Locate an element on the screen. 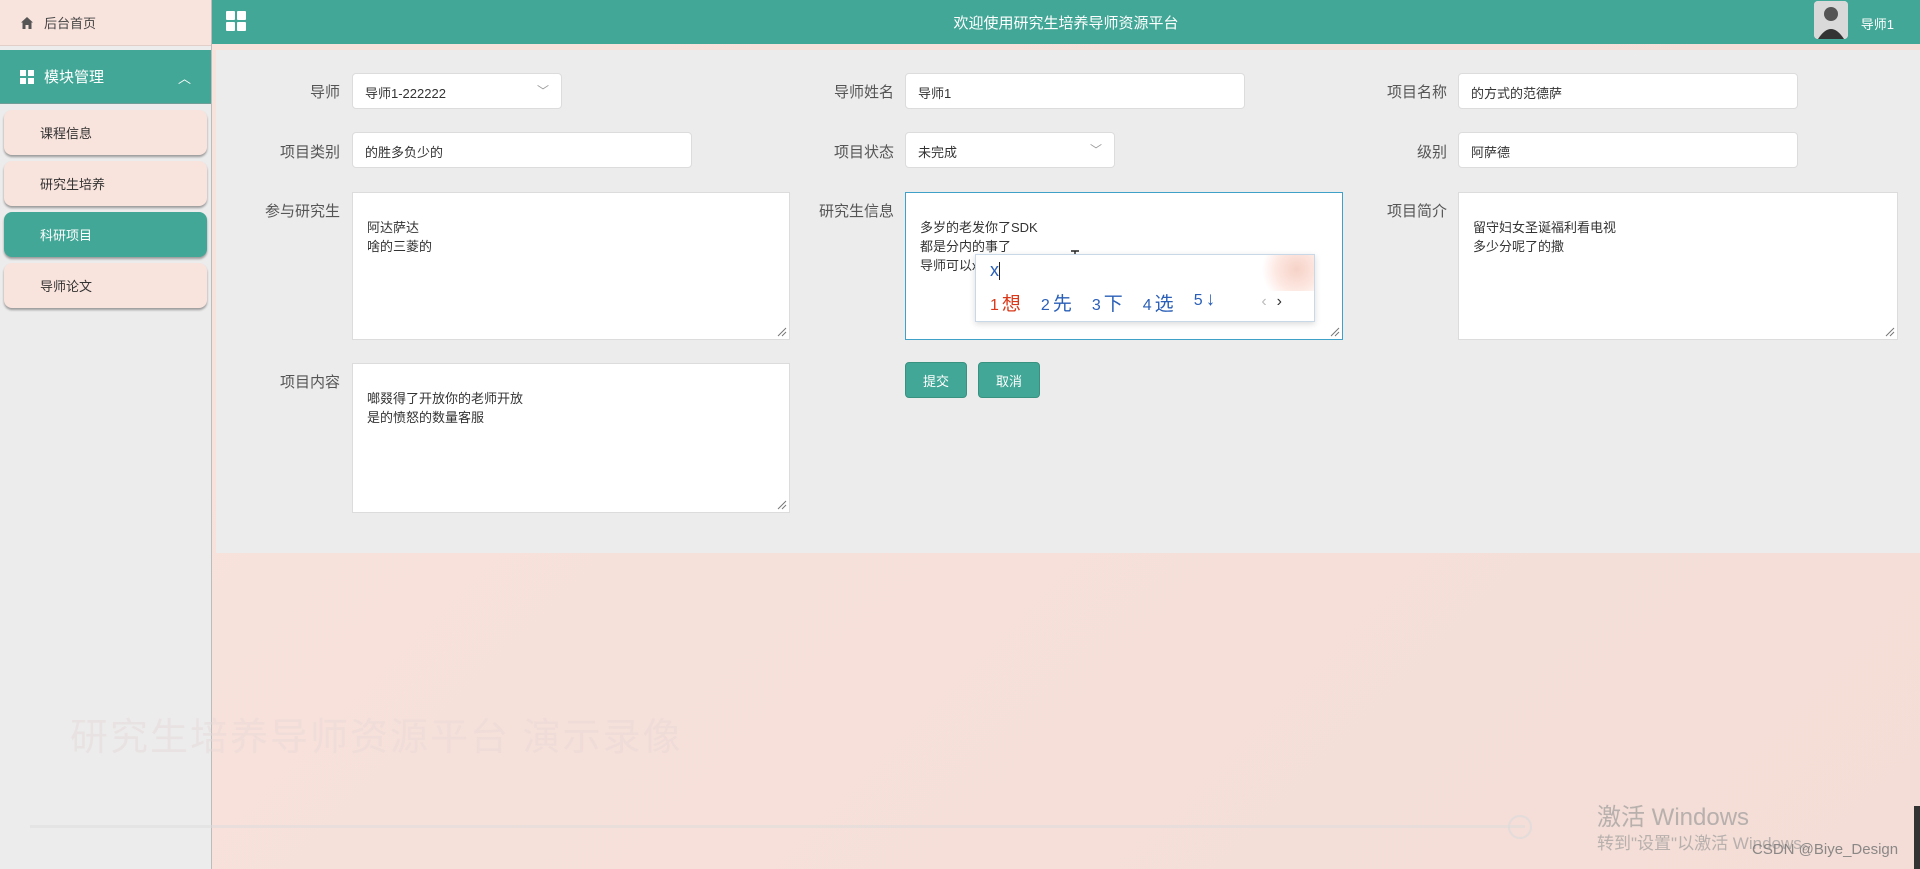 This screenshot has width=1920, height=869. student-info-label: 研究生信息 is located at coordinates (856, 211).